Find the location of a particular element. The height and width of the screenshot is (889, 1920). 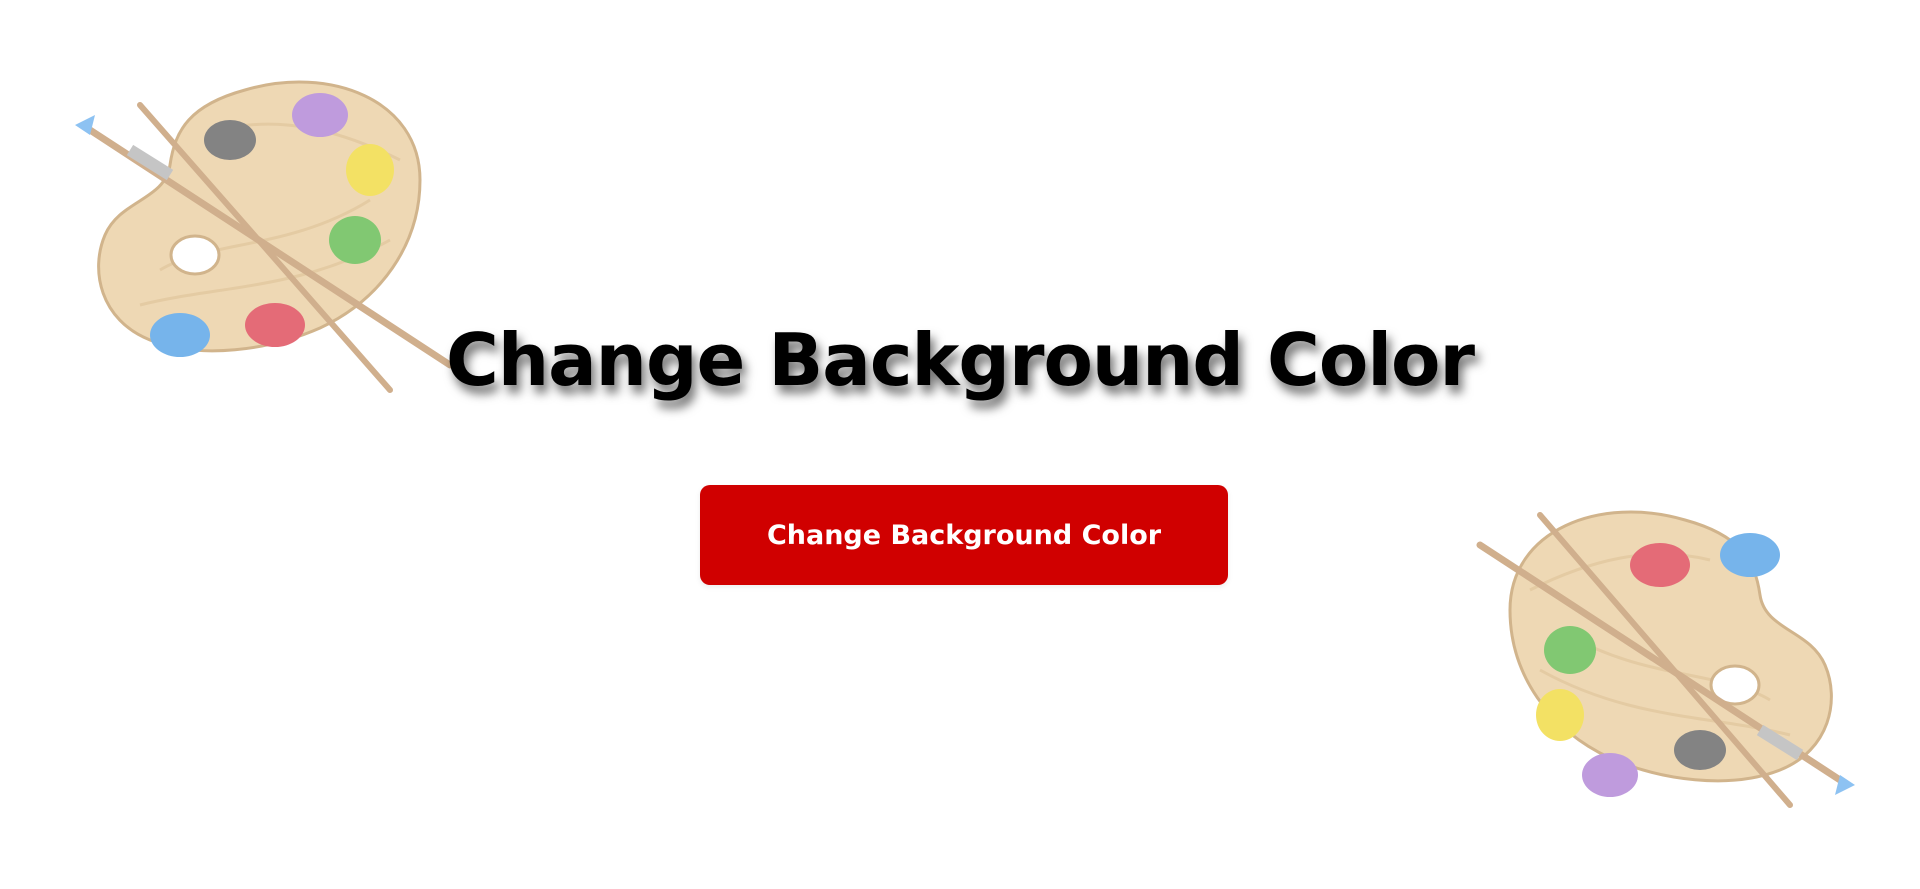

change-background-color-button: Change Background Color is located at coordinates (964, 535).